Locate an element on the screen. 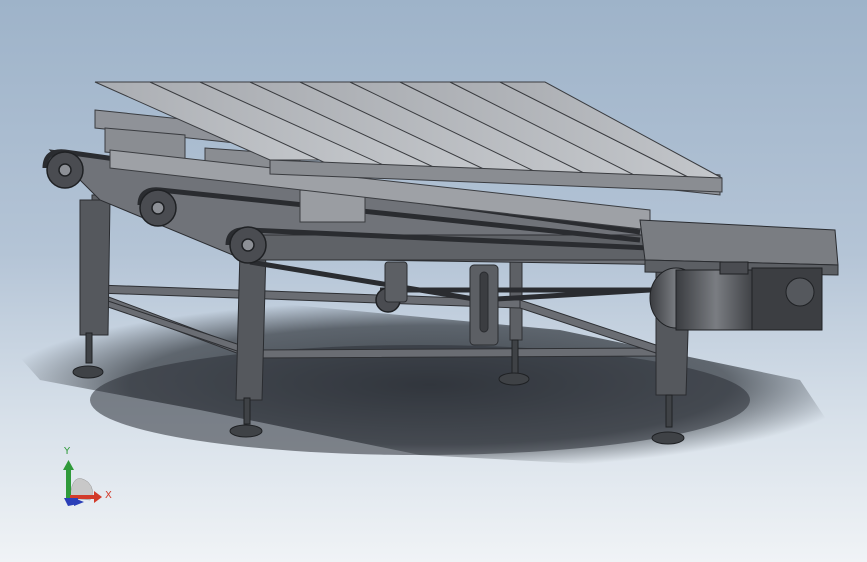  motor-gearbox is located at coordinates (736, 296).